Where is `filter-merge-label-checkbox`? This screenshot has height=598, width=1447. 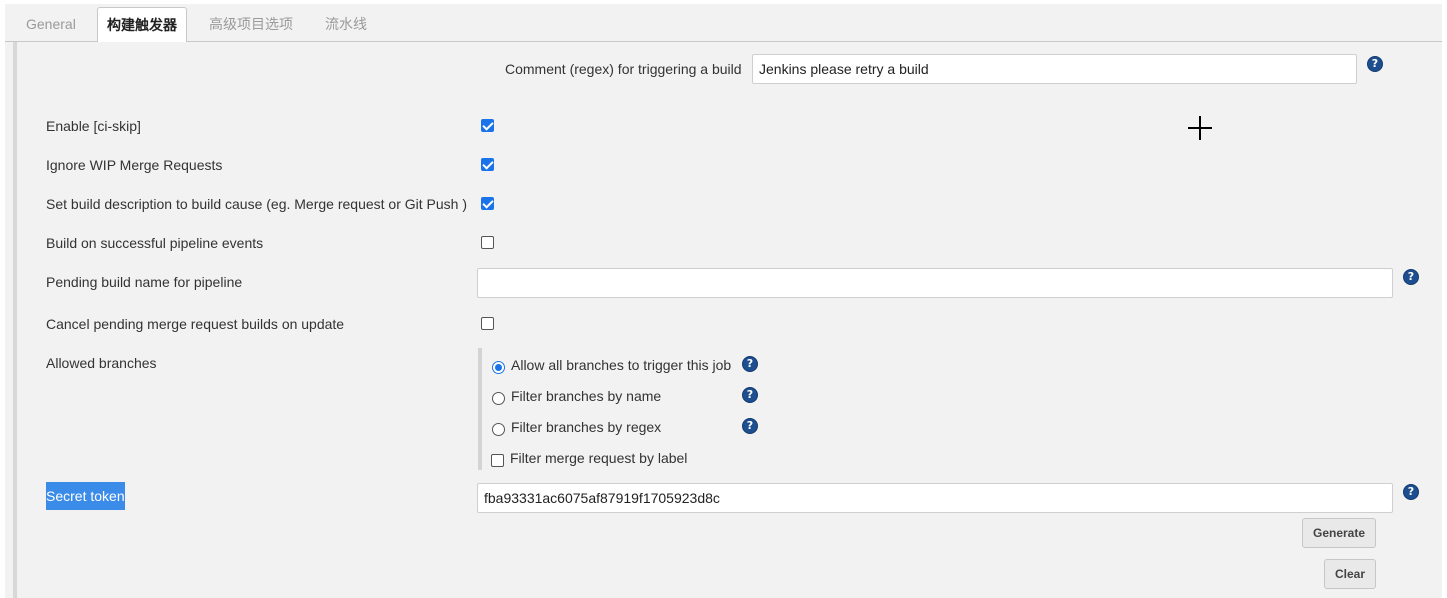 filter-merge-label-checkbox is located at coordinates (497, 460).